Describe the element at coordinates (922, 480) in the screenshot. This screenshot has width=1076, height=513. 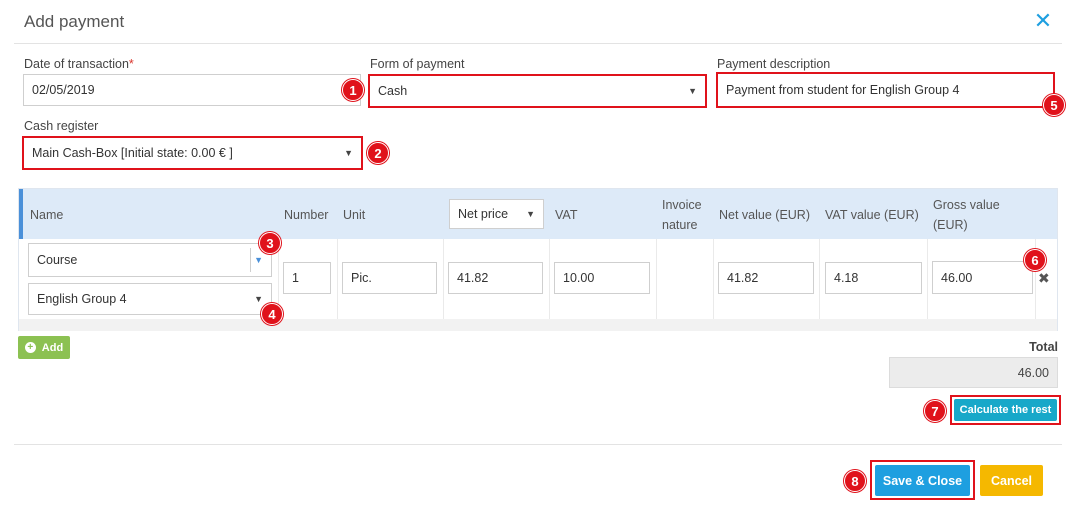
I see `save-close-button: Save & Close` at that location.